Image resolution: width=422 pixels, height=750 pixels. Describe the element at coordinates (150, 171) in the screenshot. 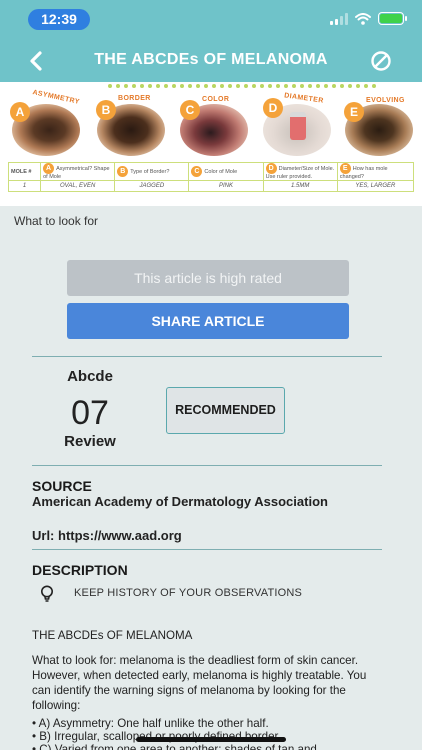

I see `table-cell-b: Type of Border?` at that location.